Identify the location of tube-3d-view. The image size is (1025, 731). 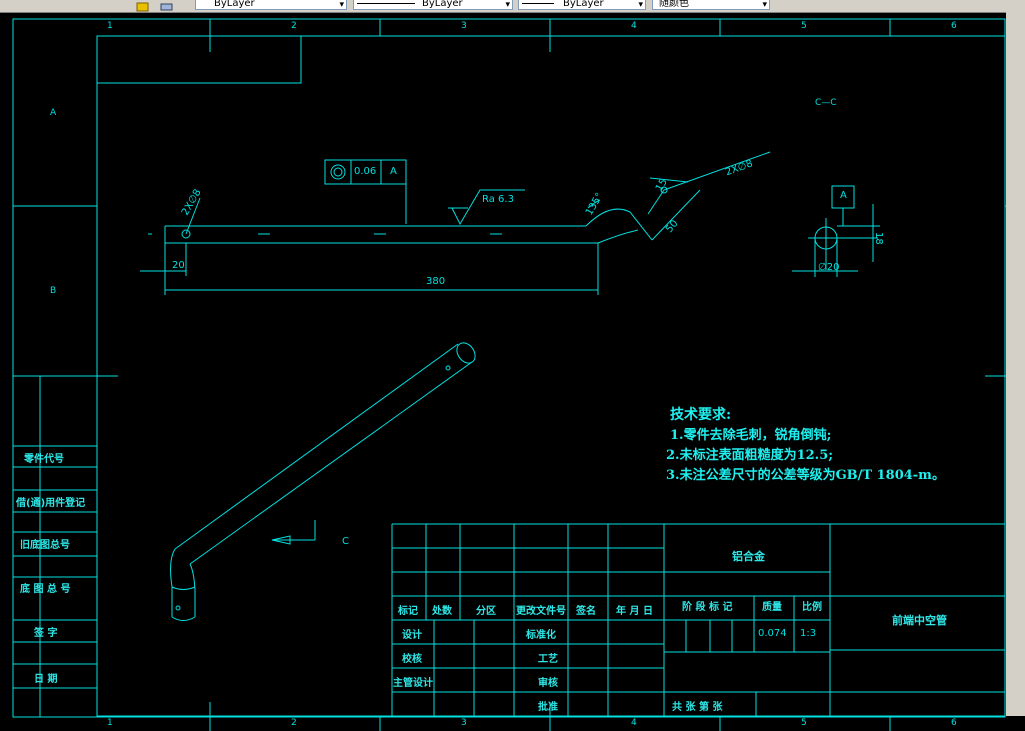
(323, 481).